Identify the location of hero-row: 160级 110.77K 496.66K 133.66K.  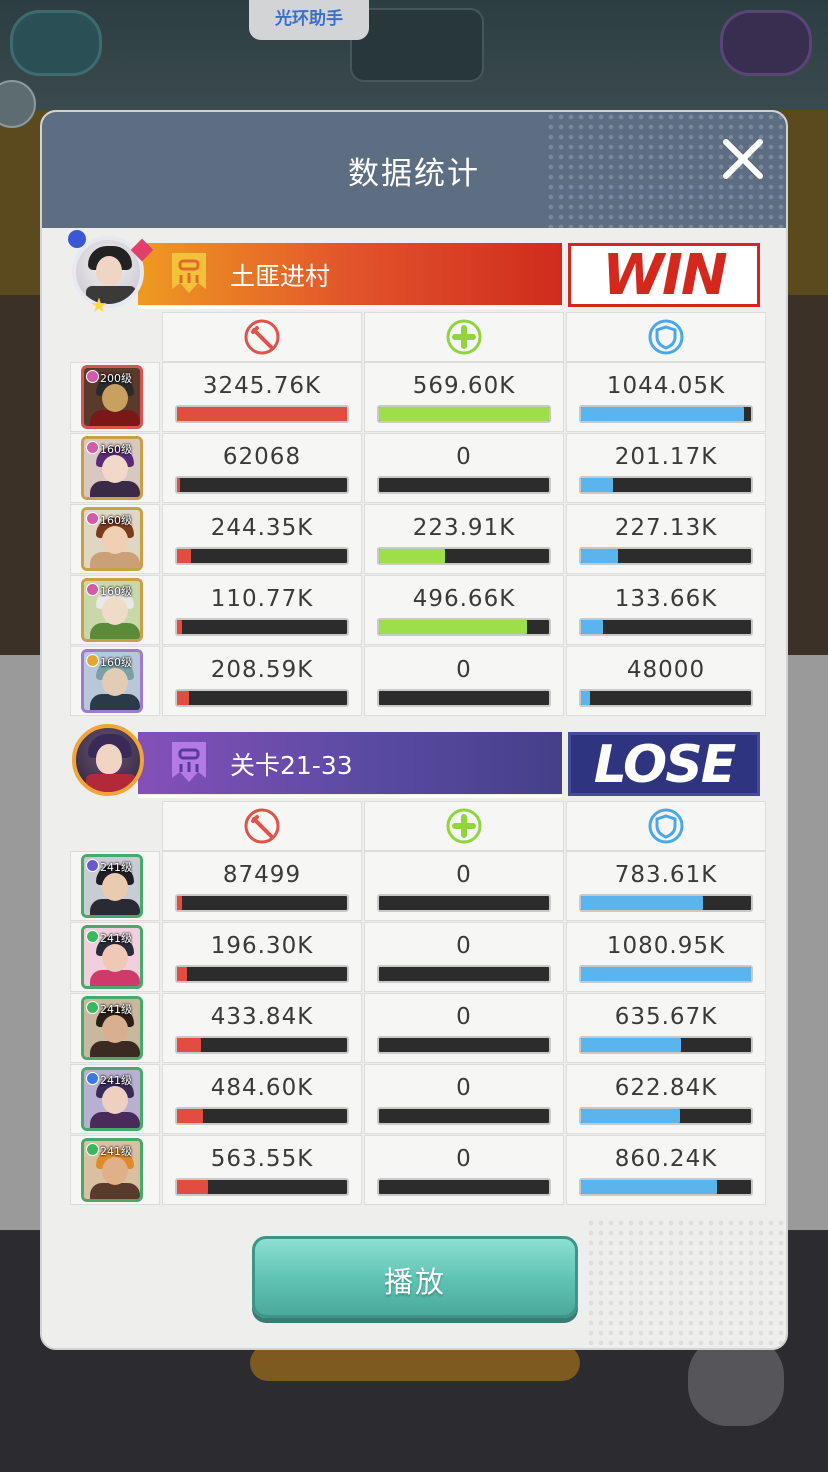
(418, 610).